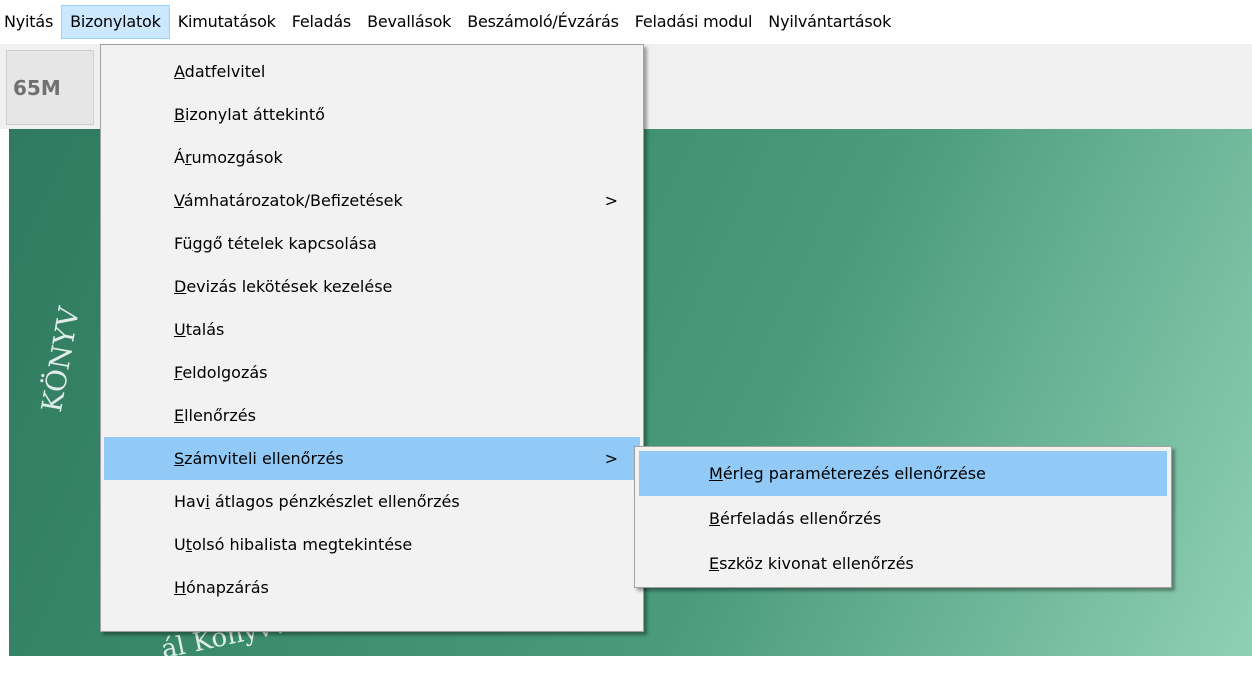 The width and height of the screenshot is (1252, 684). Describe the element at coordinates (180, 544) in the screenshot. I see `label-prefix: U` at that location.